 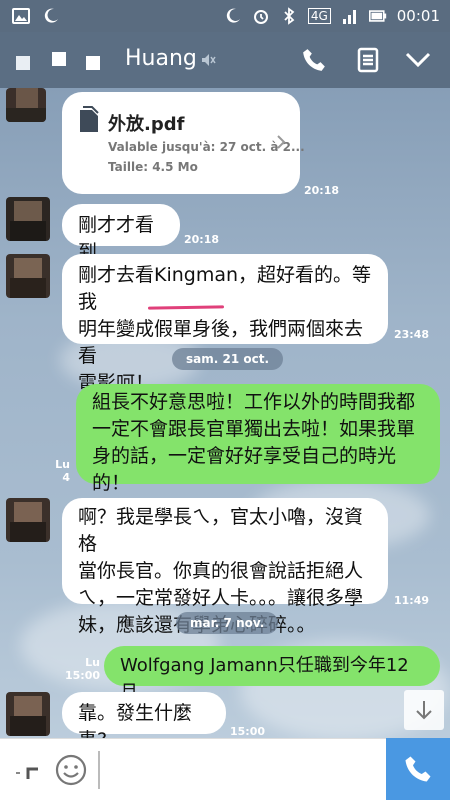 What do you see at coordinates (368, 60) in the screenshot?
I see `notes-icon` at bounding box center [368, 60].